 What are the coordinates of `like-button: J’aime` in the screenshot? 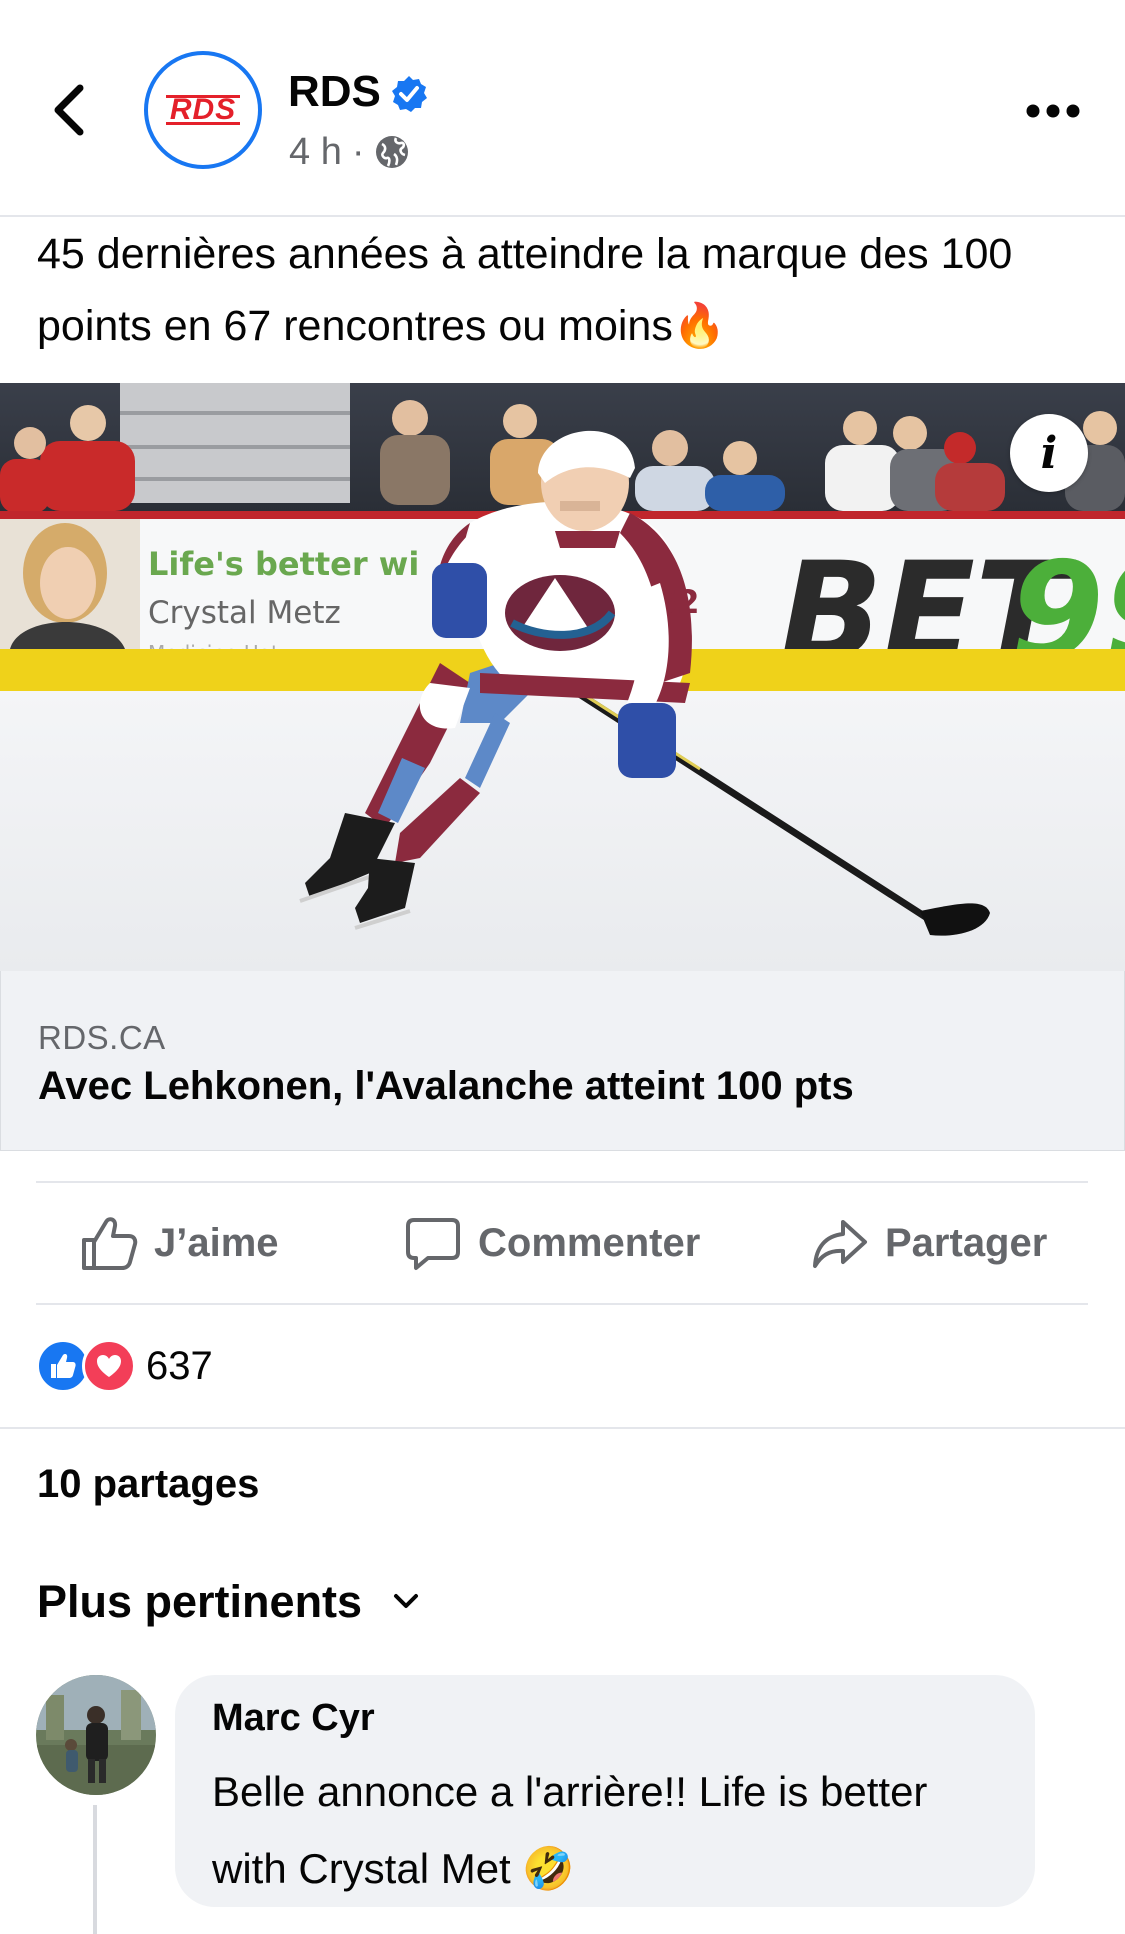 It's located at (179, 1243).